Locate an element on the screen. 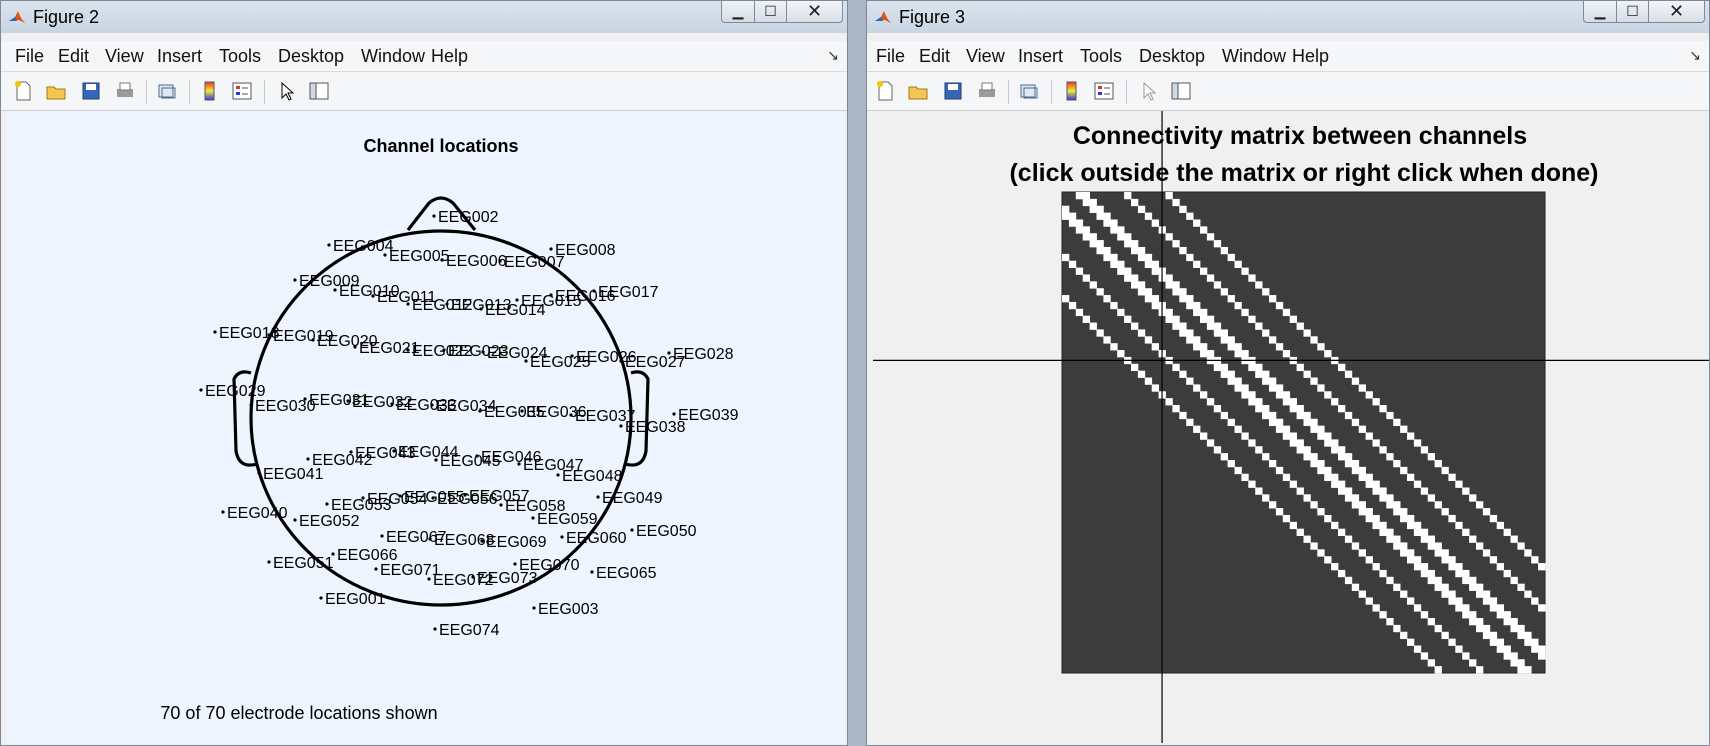 The image size is (1710, 746). menu-tools: Tools is located at coordinates (240, 56).